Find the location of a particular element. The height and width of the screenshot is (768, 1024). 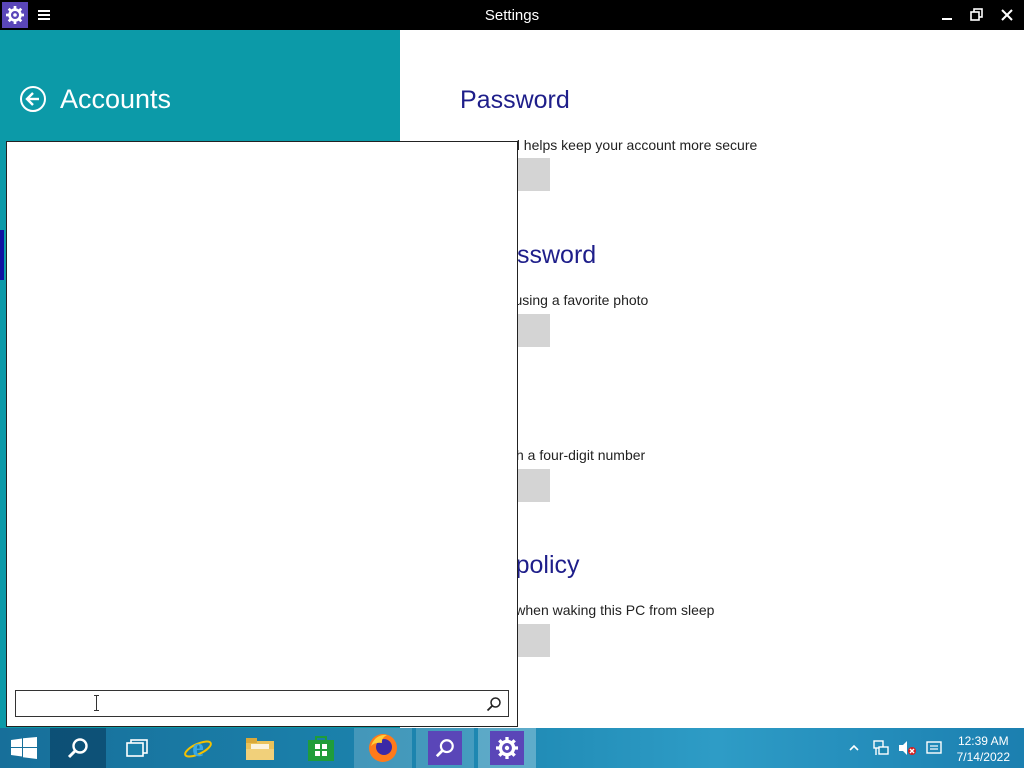

task-view-icon is located at coordinates (137, 748).